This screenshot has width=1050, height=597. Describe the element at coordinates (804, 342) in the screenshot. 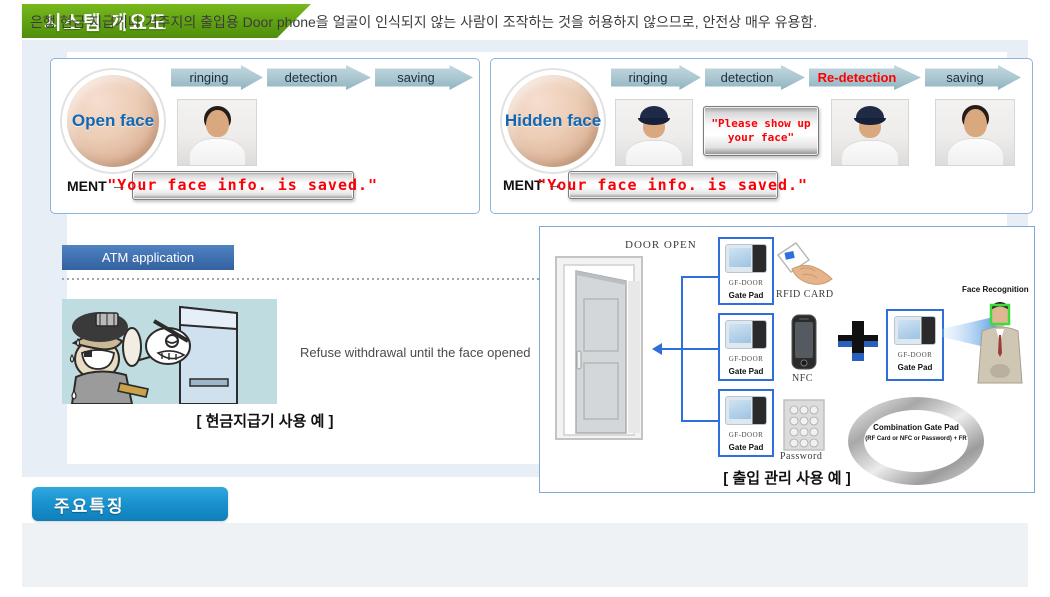

I see `nfc-phone-icon` at that location.